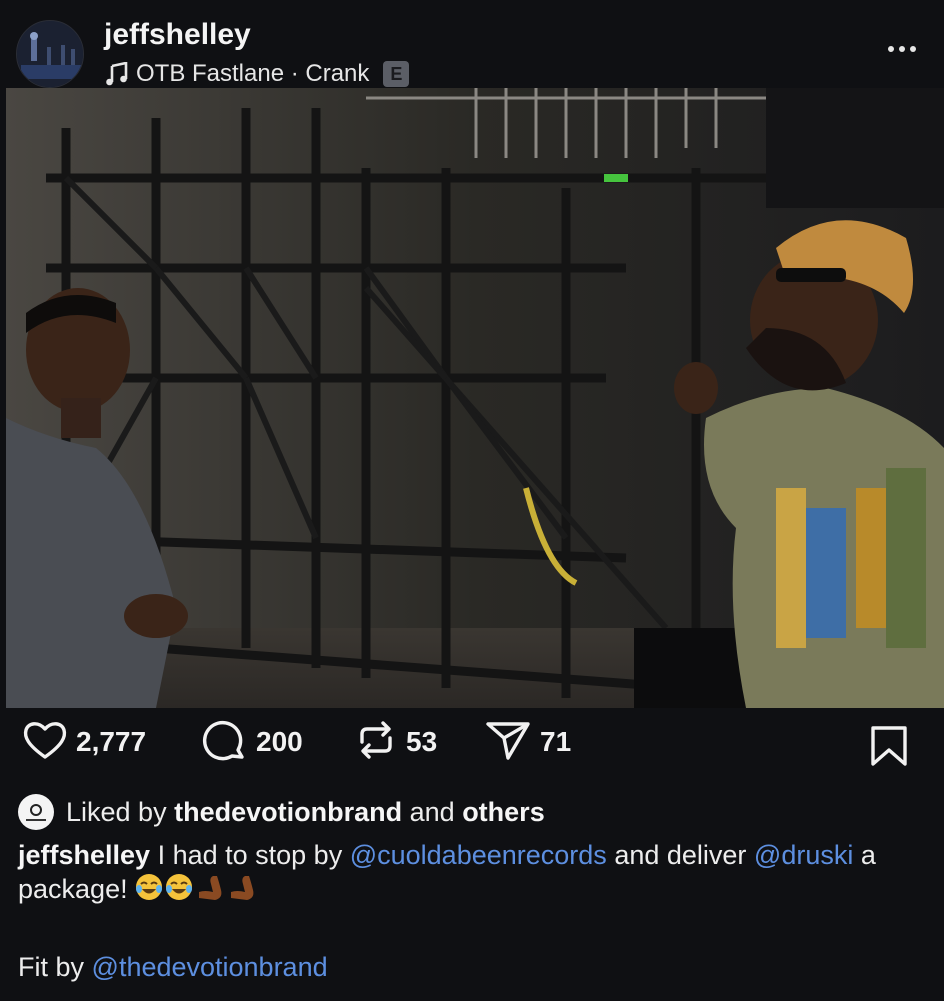  I want to click on more-options-icon, so click(902, 49).